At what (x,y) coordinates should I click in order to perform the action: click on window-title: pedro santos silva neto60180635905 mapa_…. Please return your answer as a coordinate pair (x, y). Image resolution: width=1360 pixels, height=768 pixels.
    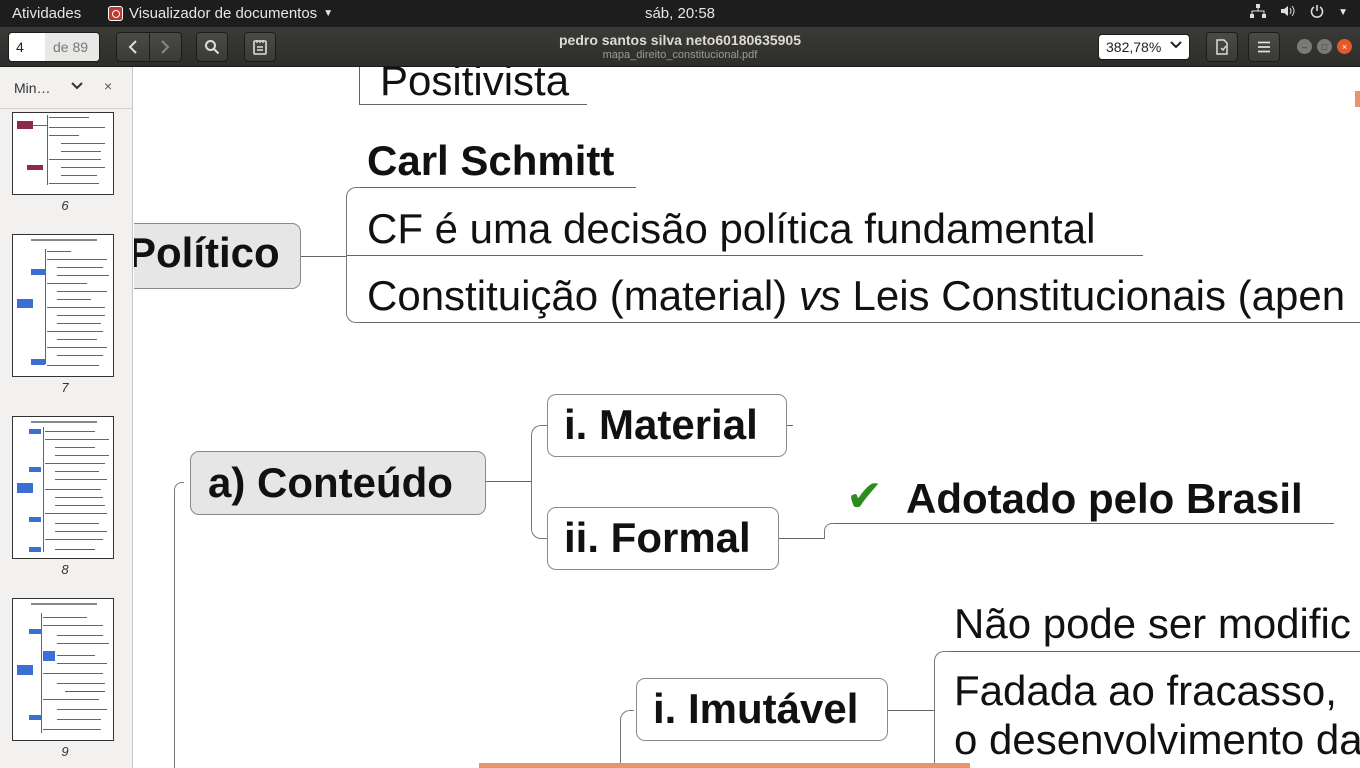
    Looking at the image, I should click on (680, 46).